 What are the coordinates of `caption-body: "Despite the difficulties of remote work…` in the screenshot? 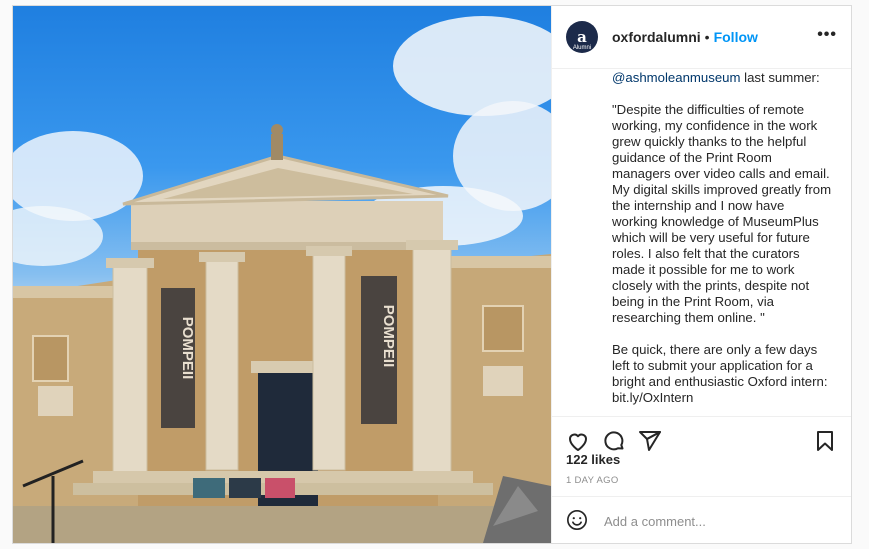 It's located at (722, 253).